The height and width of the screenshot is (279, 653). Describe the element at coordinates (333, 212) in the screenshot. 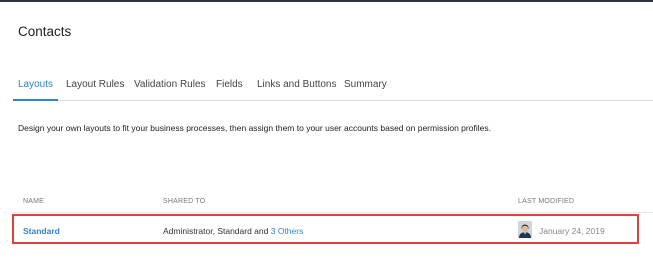

I see `table-header-divider` at that location.